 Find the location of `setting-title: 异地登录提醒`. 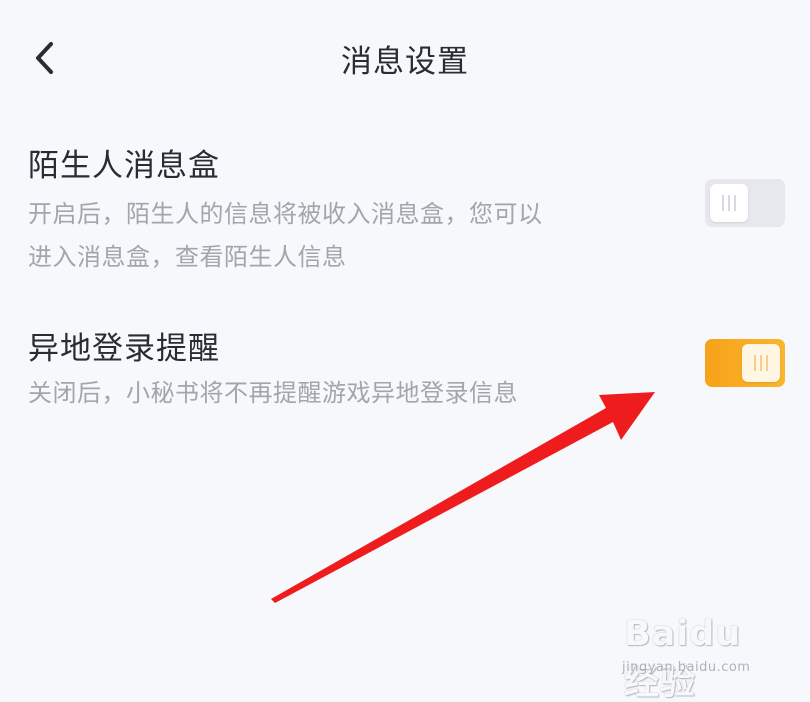

setting-title: 异地登录提醒 is located at coordinates (124, 349).